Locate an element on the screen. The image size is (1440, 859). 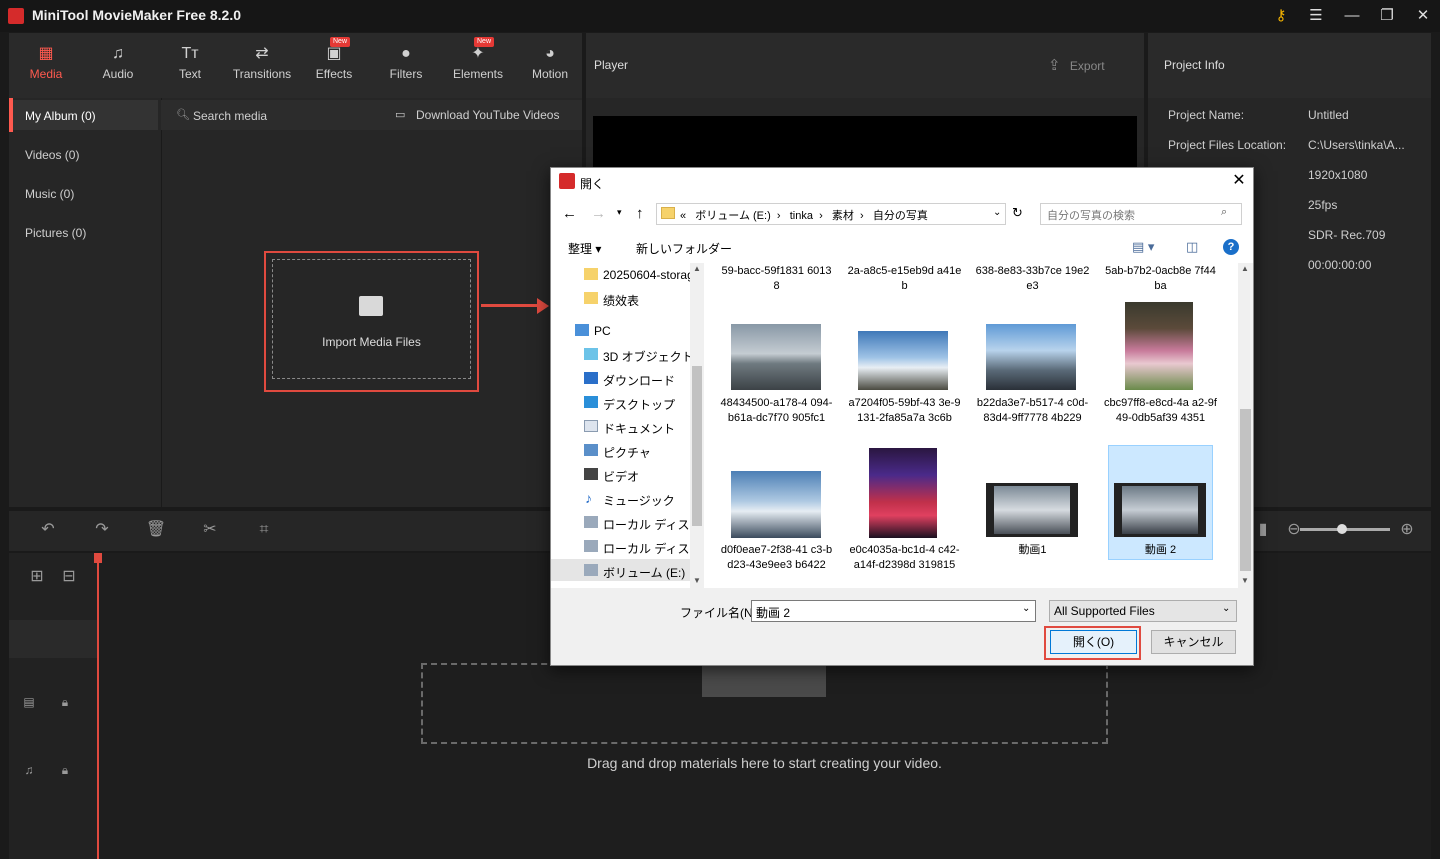
tab-motion: ◕ Motion is located at coordinates (550, 65).